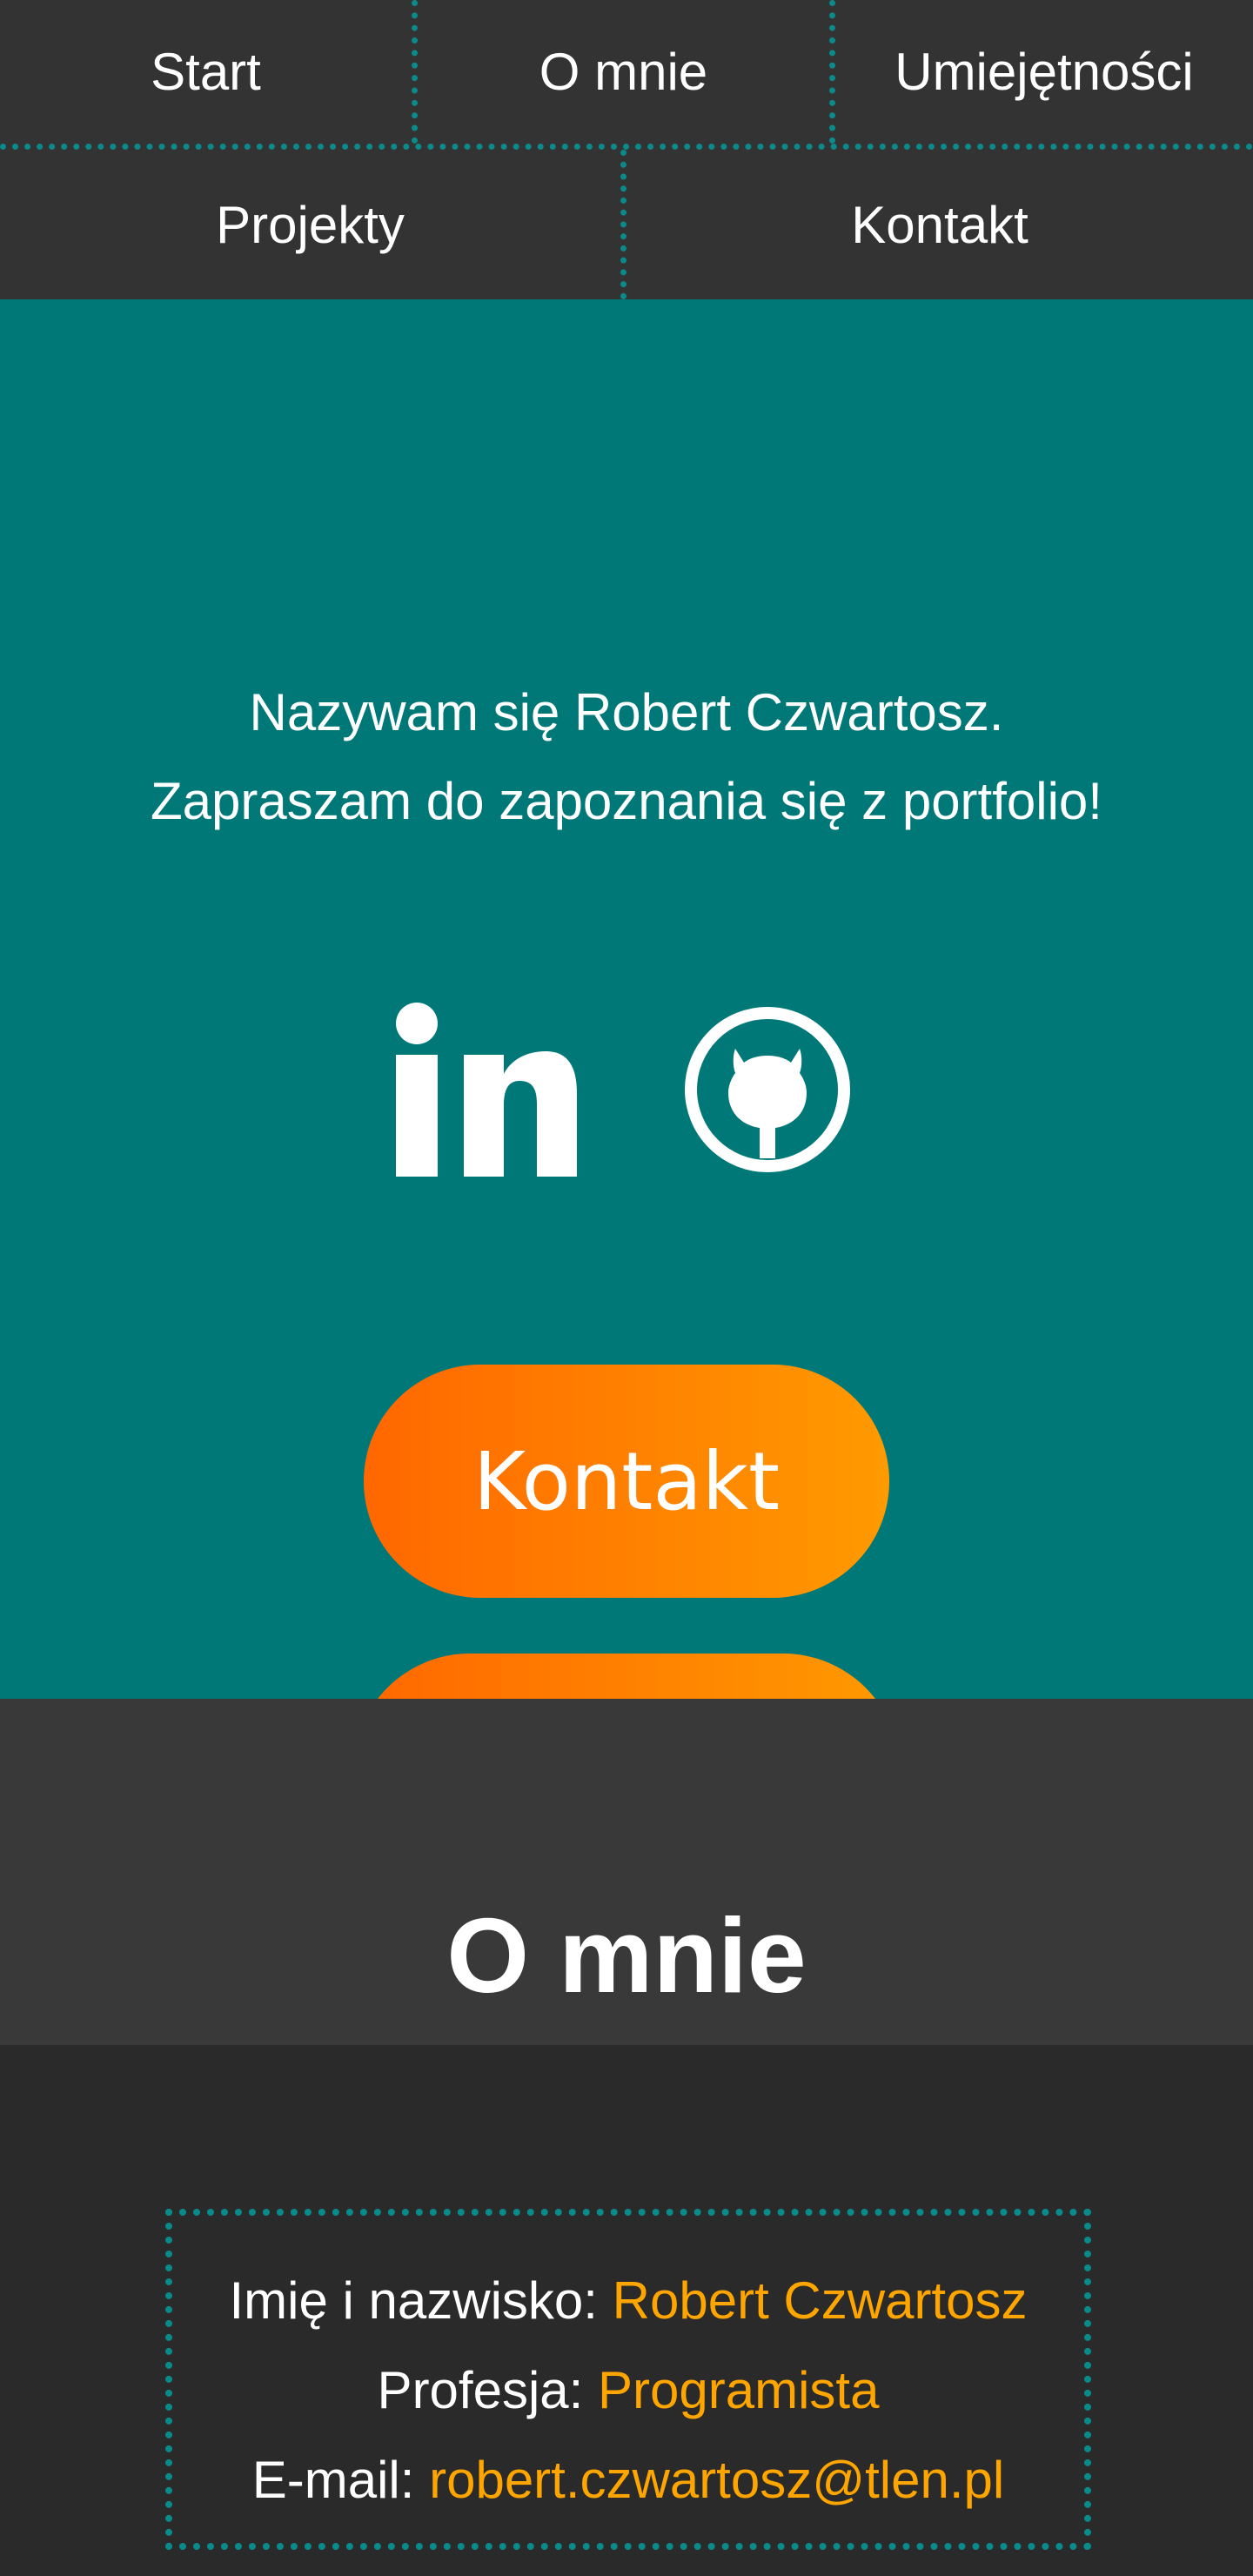 The image size is (1253, 2576). What do you see at coordinates (626, 712) in the screenshot?
I see `hero-line-name: Nazywam się Robert Czwartosz.` at bounding box center [626, 712].